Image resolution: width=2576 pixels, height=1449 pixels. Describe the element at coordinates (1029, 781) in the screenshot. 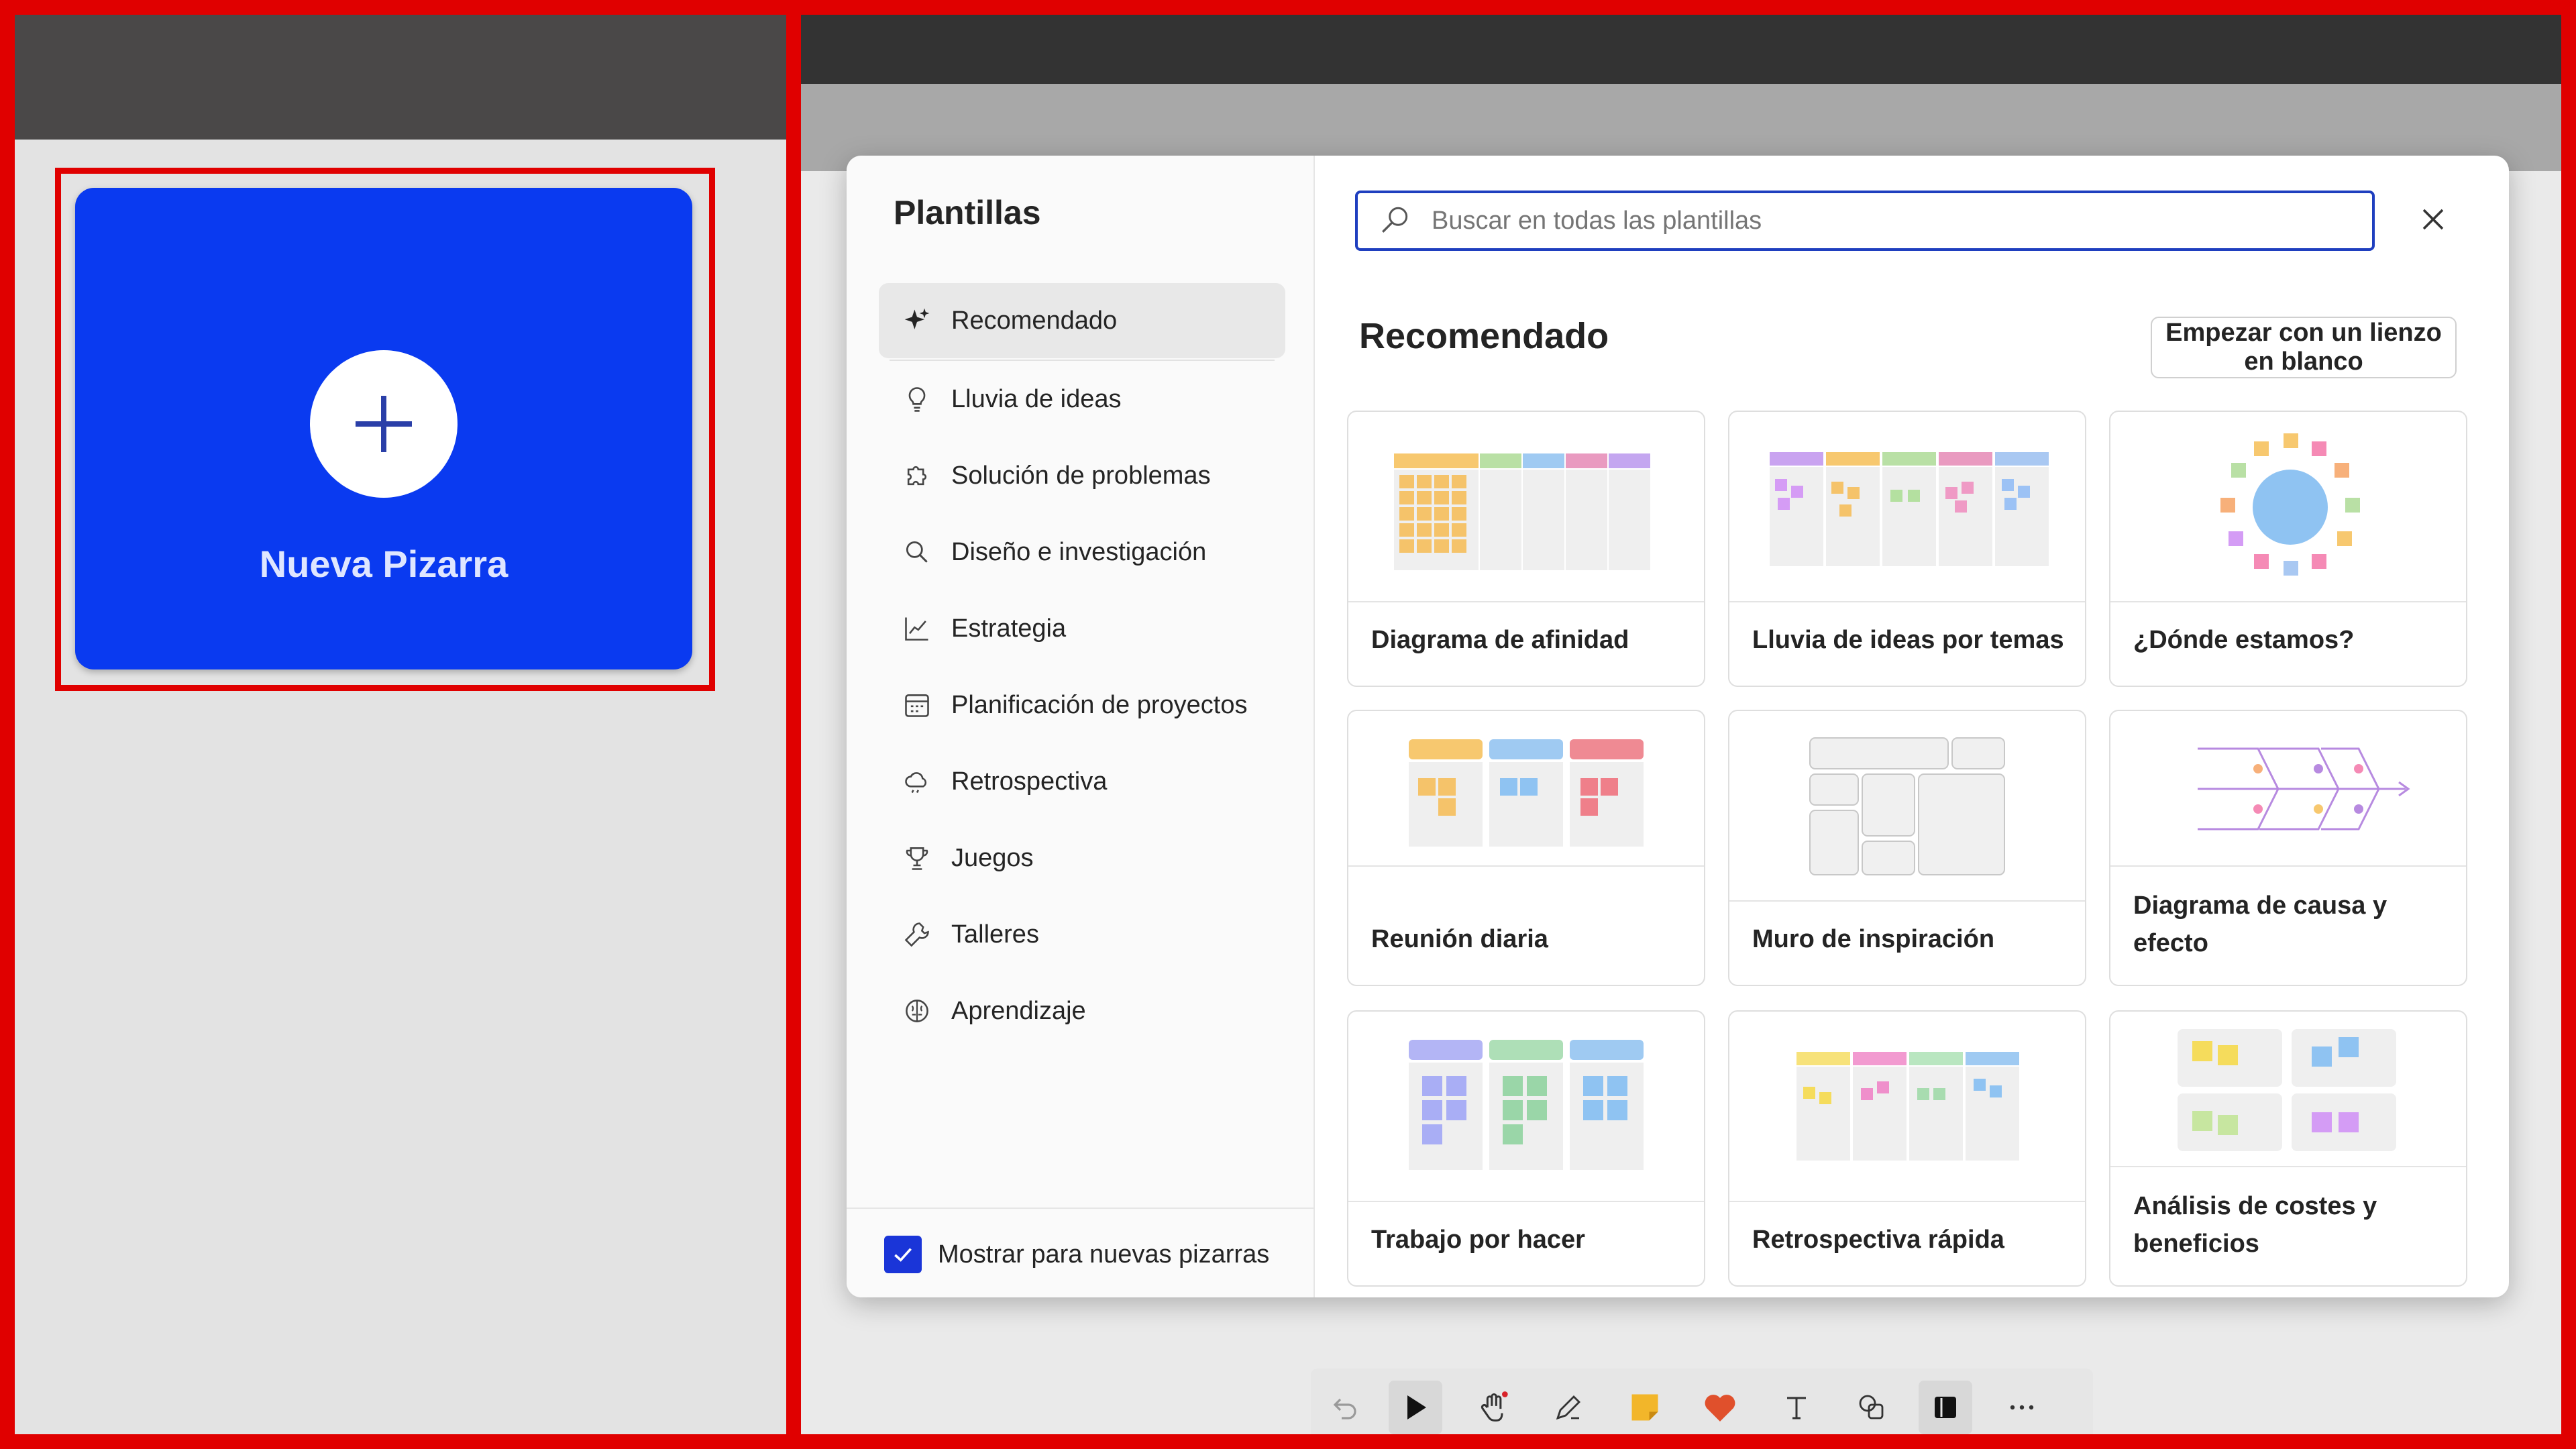

I see `nav-label: Retrospectiva` at that location.